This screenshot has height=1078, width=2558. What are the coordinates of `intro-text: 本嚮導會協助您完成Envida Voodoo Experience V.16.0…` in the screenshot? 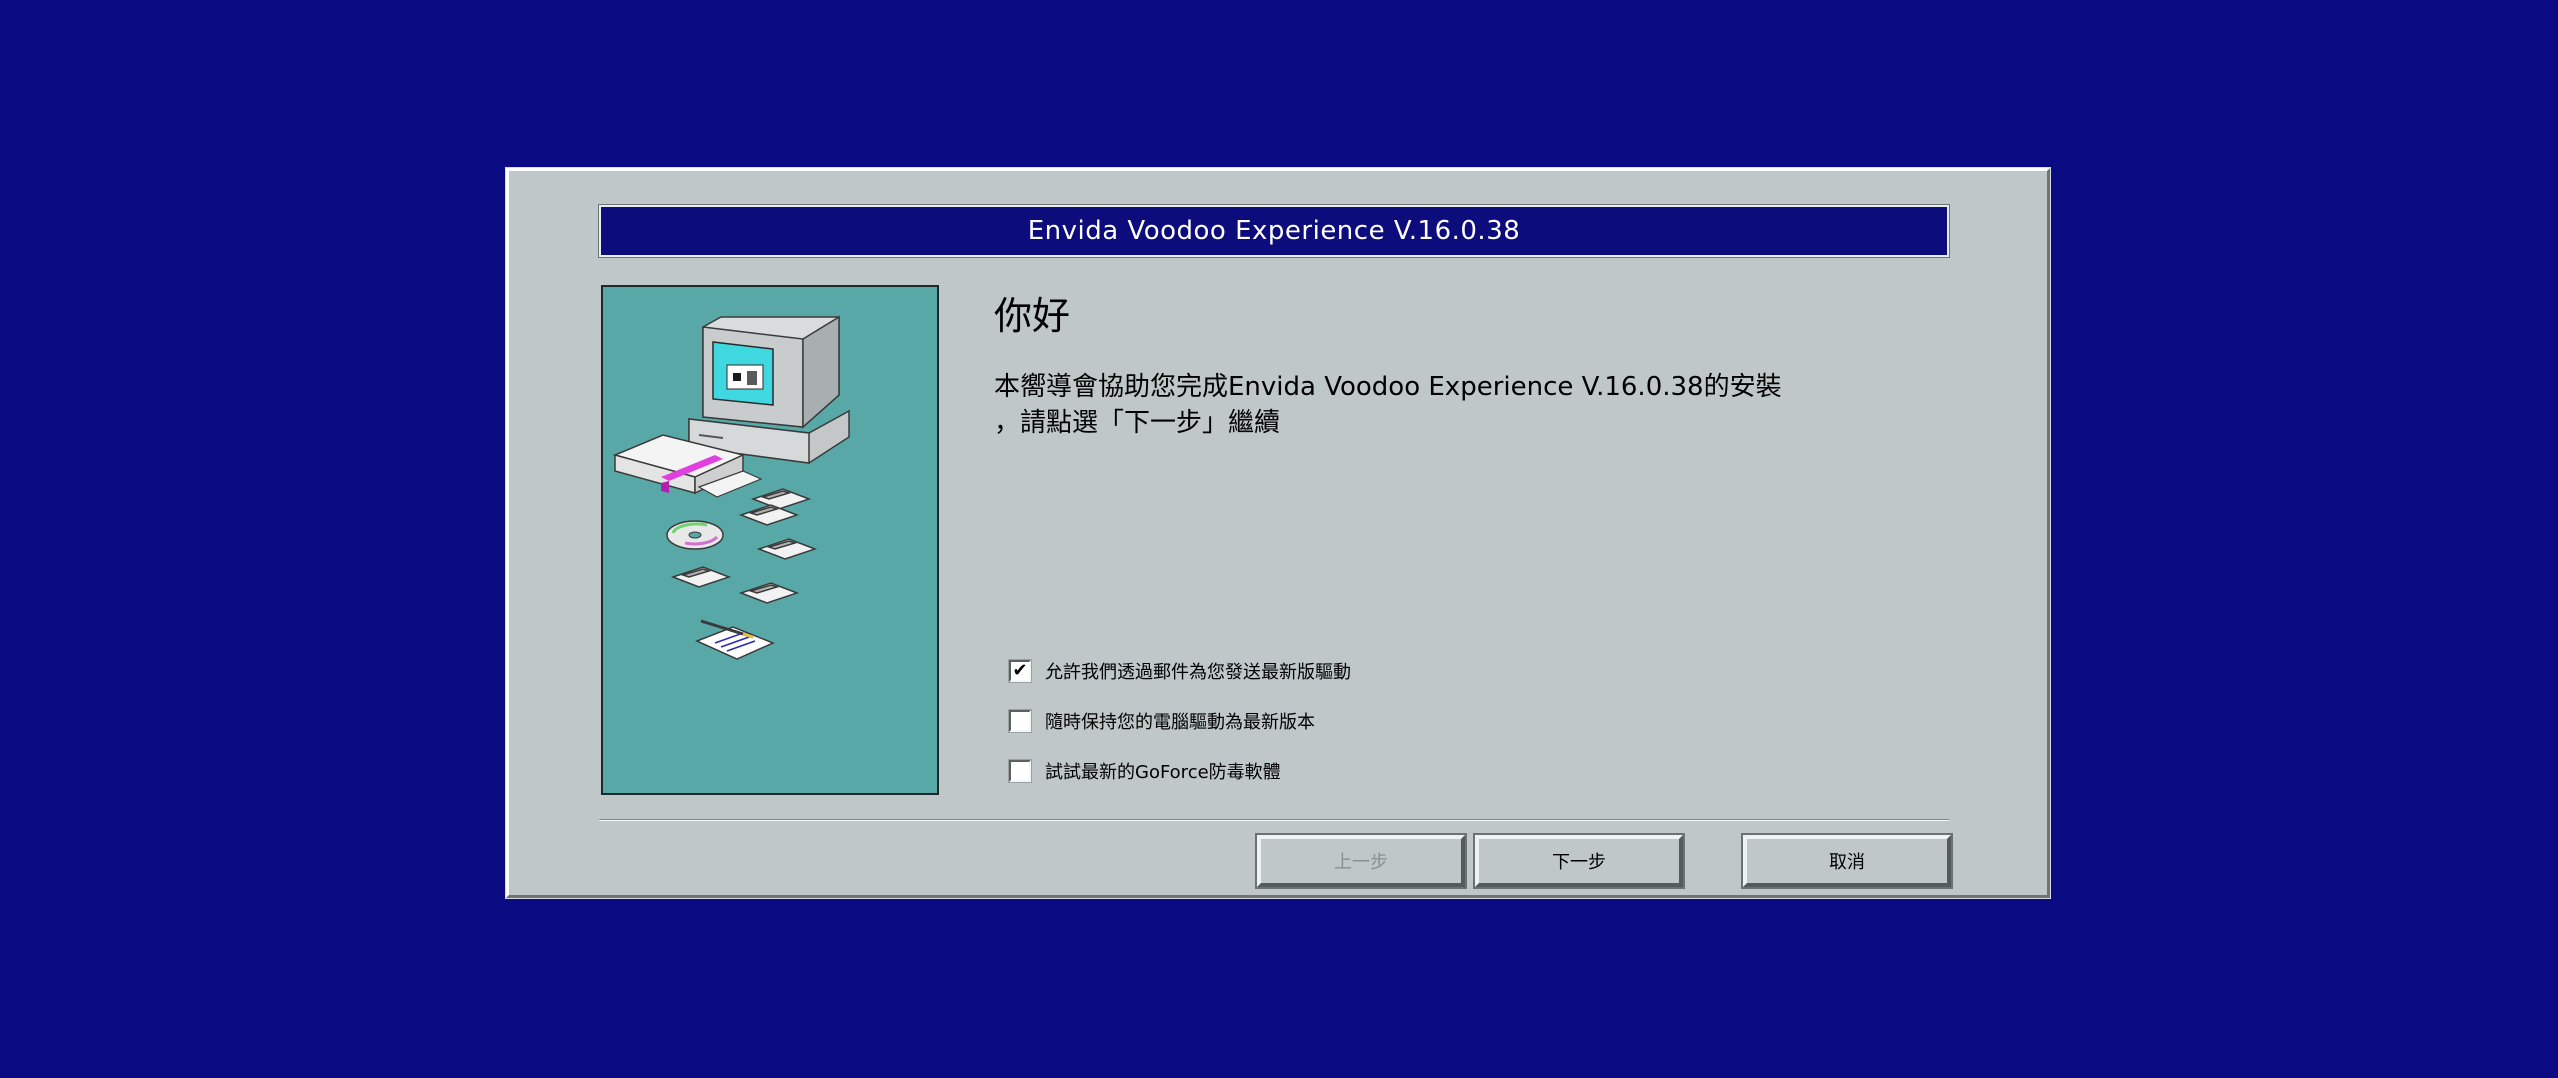 It's located at (1474, 405).